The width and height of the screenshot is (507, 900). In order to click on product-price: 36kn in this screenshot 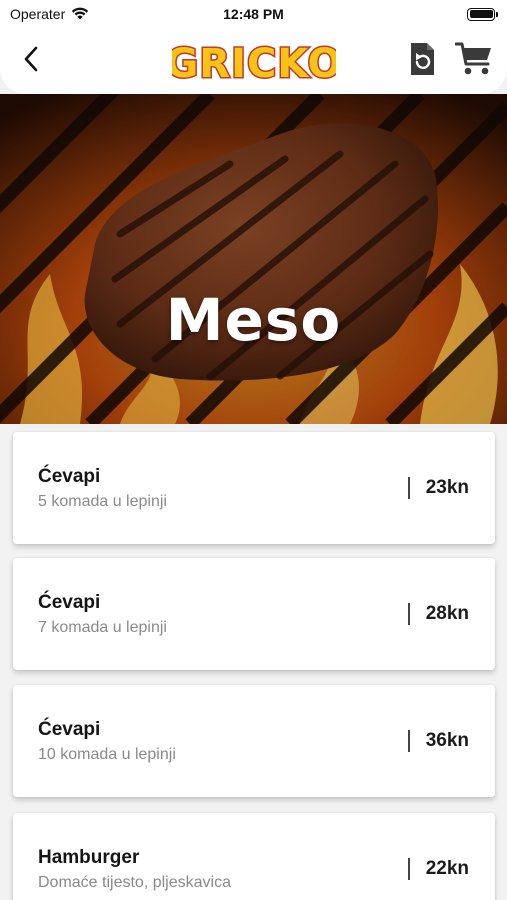, I will do `click(447, 740)`.